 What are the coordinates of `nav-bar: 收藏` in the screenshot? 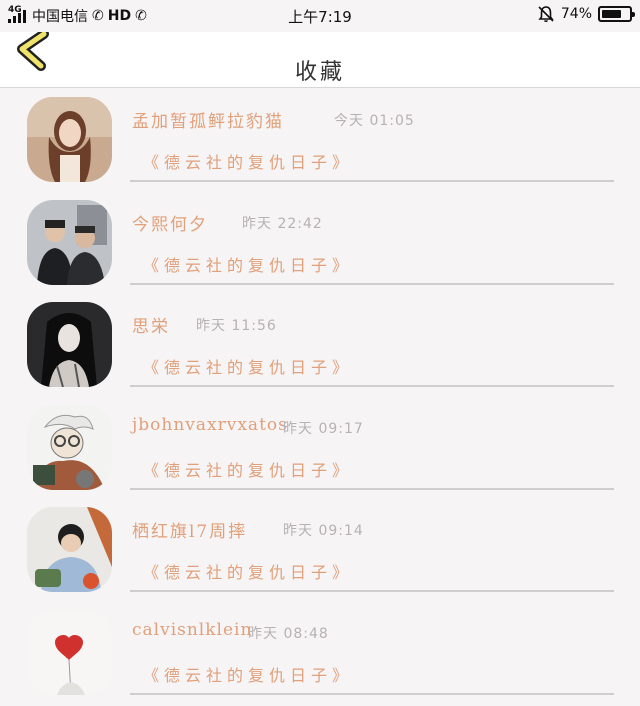 It's located at (320, 58).